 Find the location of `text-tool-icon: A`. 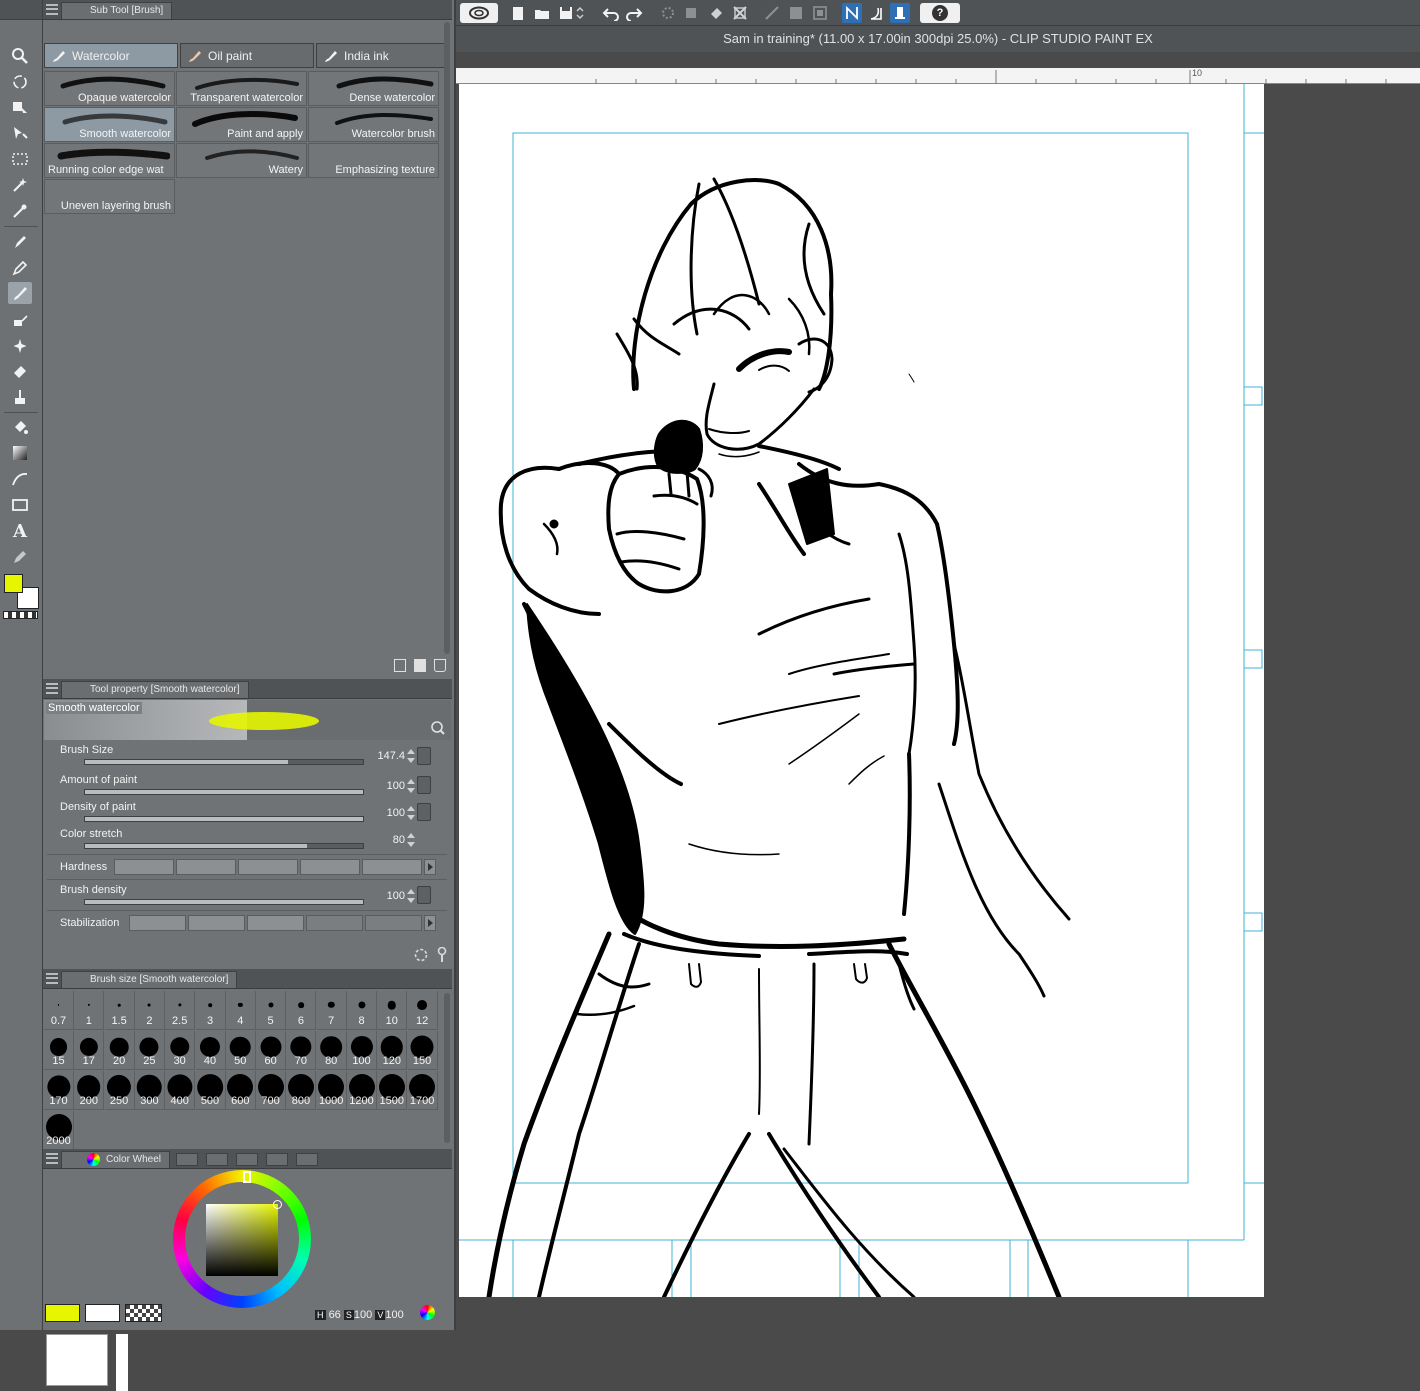

text-tool-icon: A is located at coordinates (20, 531).